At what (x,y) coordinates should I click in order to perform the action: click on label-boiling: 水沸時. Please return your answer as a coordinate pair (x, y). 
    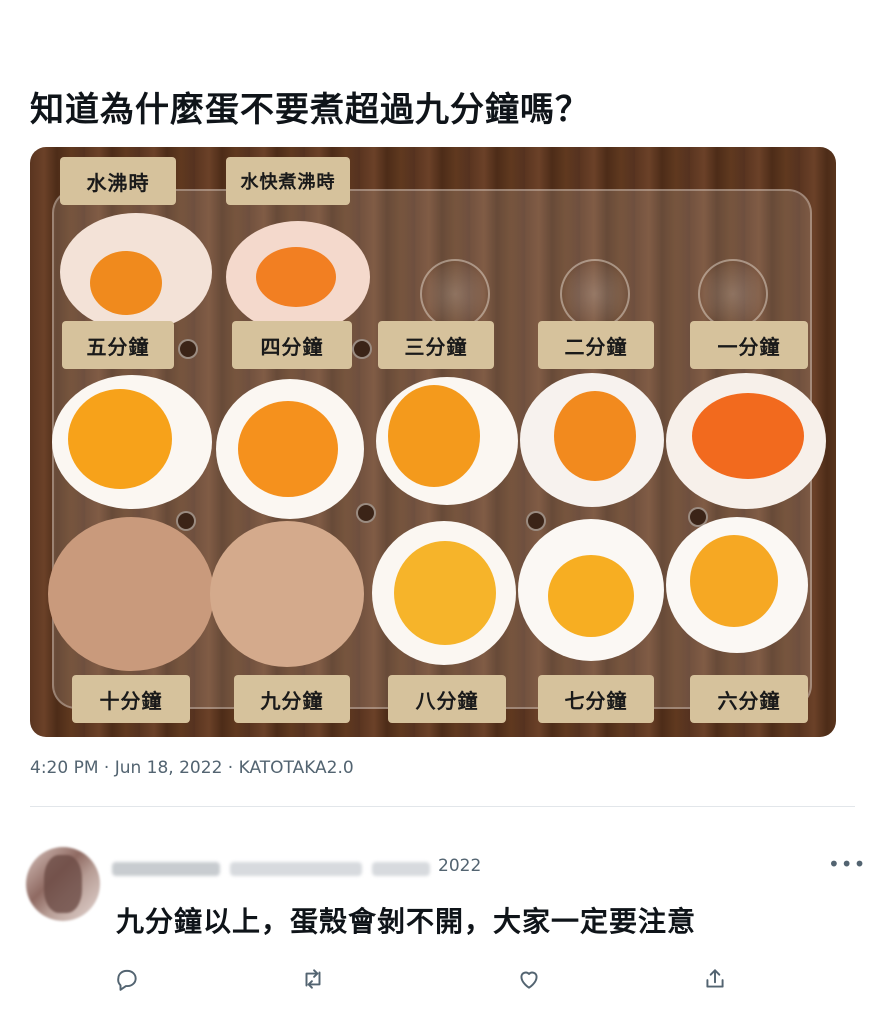
    Looking at the image, I should click on (118, 181).